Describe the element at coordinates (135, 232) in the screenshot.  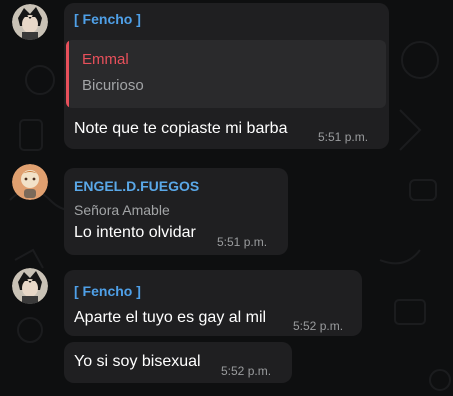
I see `message-text: Lo intento olvidar` at that location.